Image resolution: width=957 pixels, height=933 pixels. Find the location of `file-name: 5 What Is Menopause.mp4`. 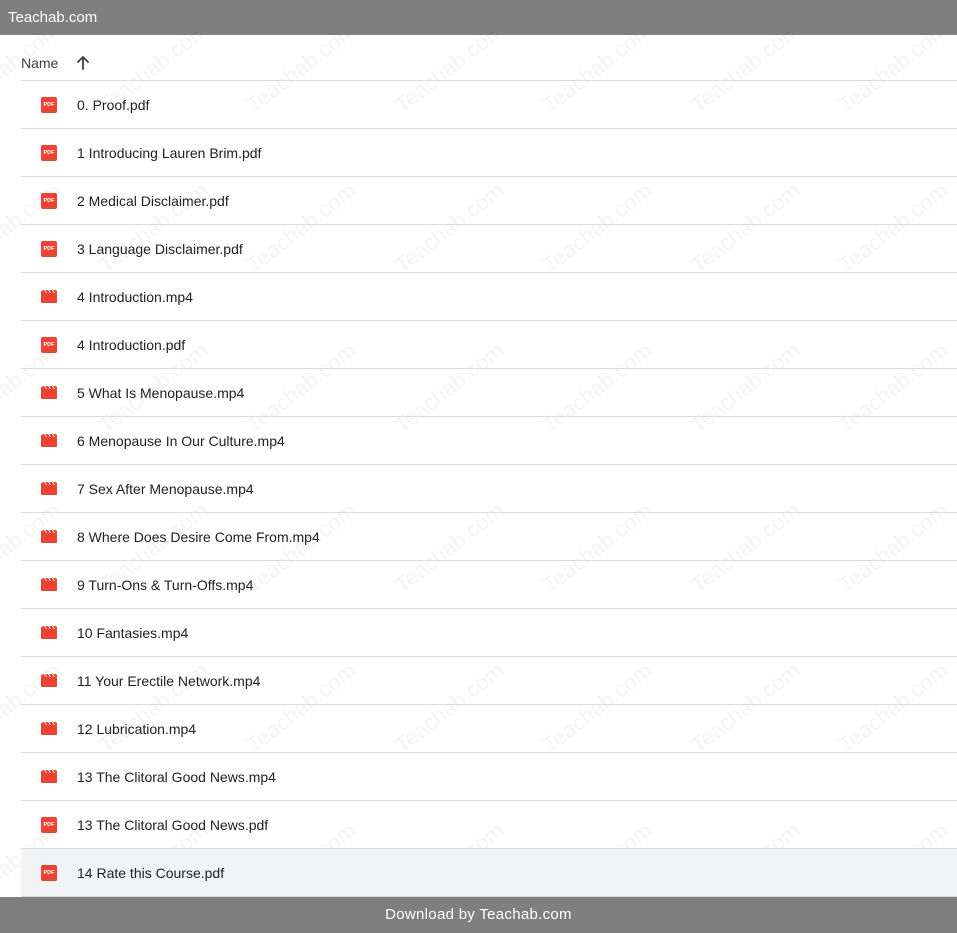

file-name: 5 What Is Menopause.mp4 is located at coordinates (161, 392).